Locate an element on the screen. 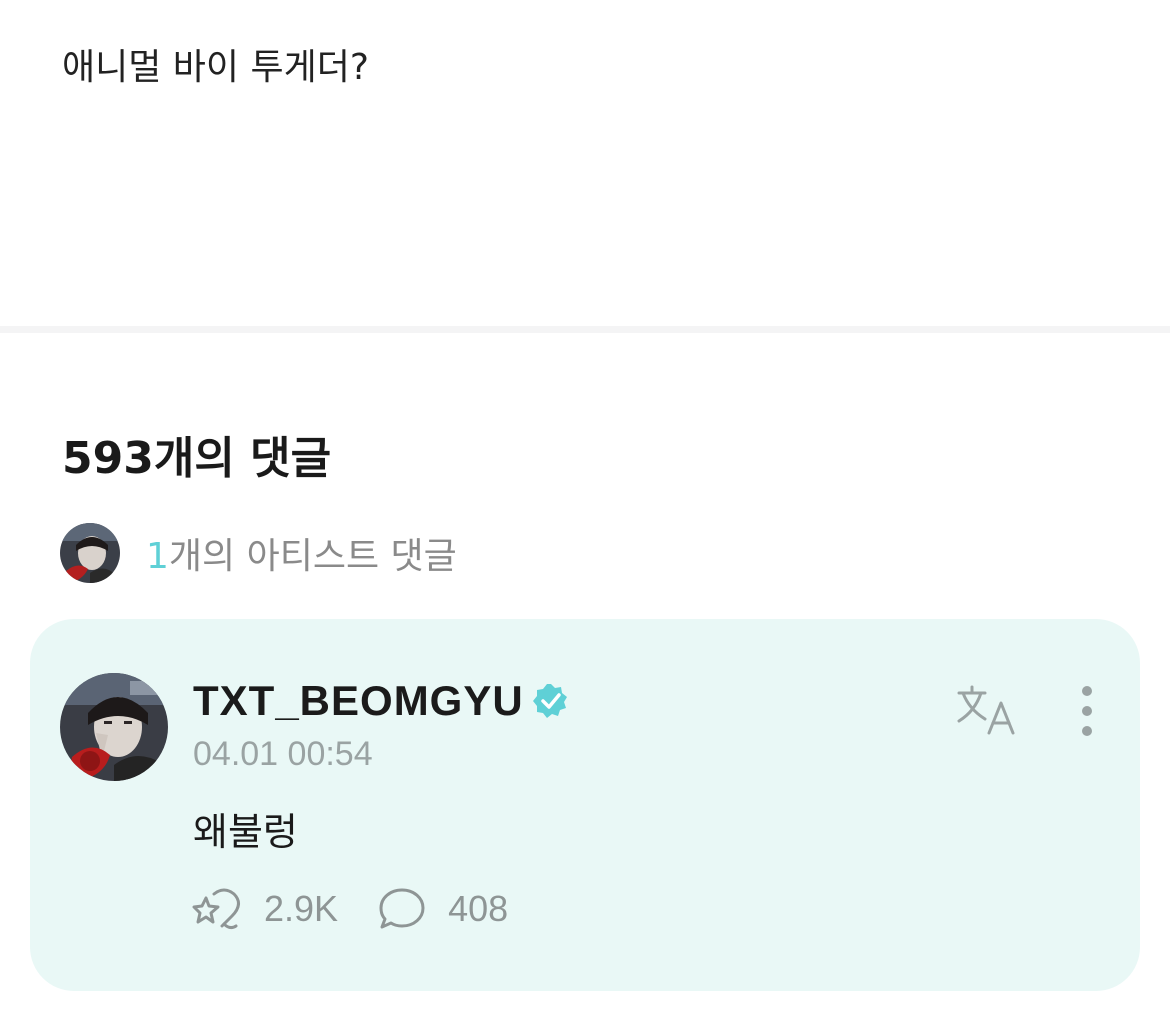 Image resolution: width=1170 pixels, height=1032 pixels. speech-bubble-icon is located at coordinates (402, 908).